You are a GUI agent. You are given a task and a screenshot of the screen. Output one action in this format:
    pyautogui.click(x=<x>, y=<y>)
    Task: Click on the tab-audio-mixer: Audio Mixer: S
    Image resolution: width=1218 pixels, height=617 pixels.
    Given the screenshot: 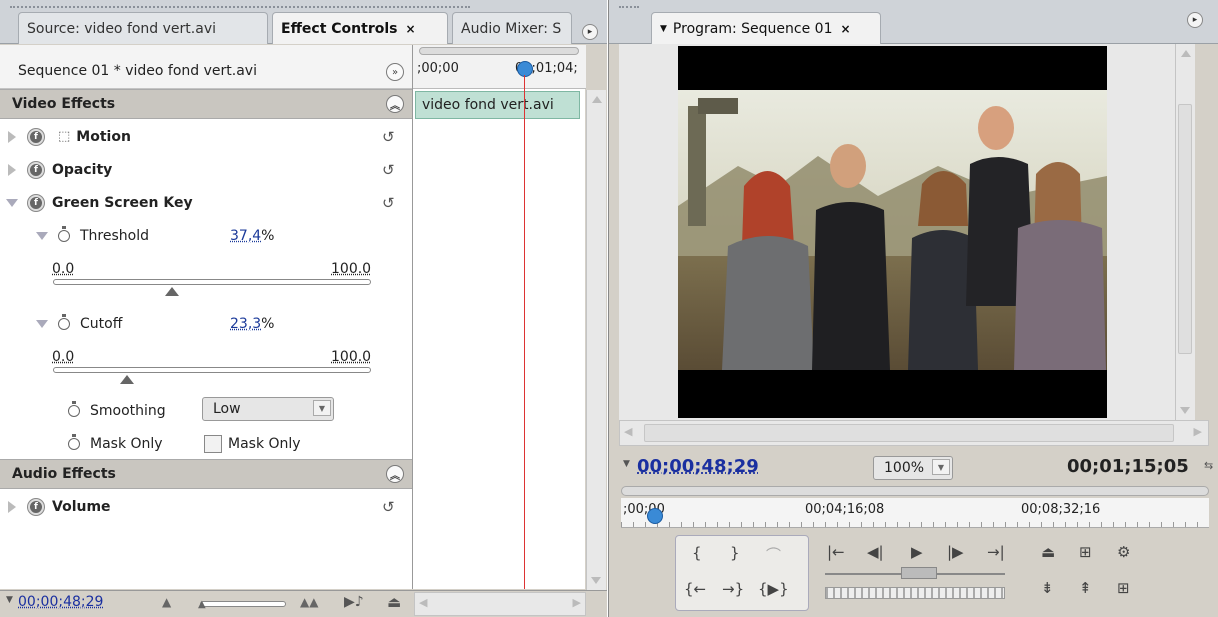 What is the action you would take?
    pyautogui.click(x=512, y=28)
    